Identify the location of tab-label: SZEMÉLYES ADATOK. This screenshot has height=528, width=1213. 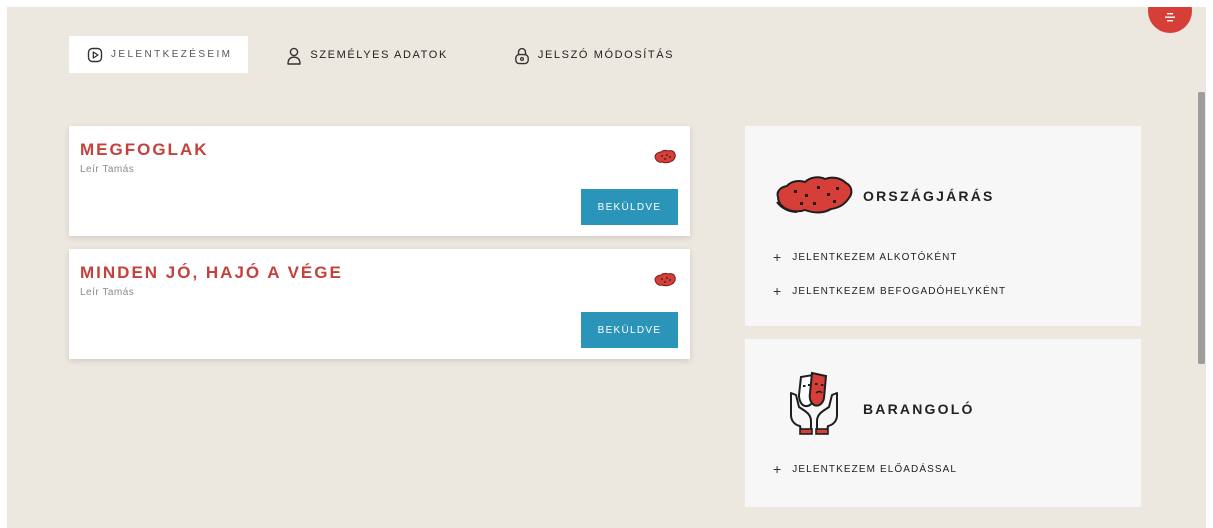
(379, 54).